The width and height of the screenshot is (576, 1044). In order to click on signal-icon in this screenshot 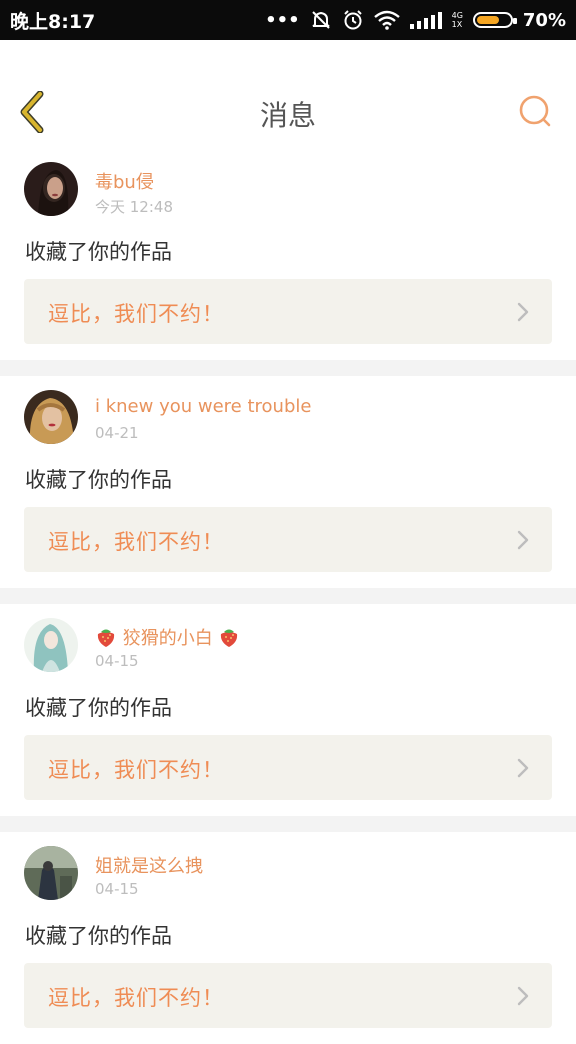, I will do `click(425, 20)`.